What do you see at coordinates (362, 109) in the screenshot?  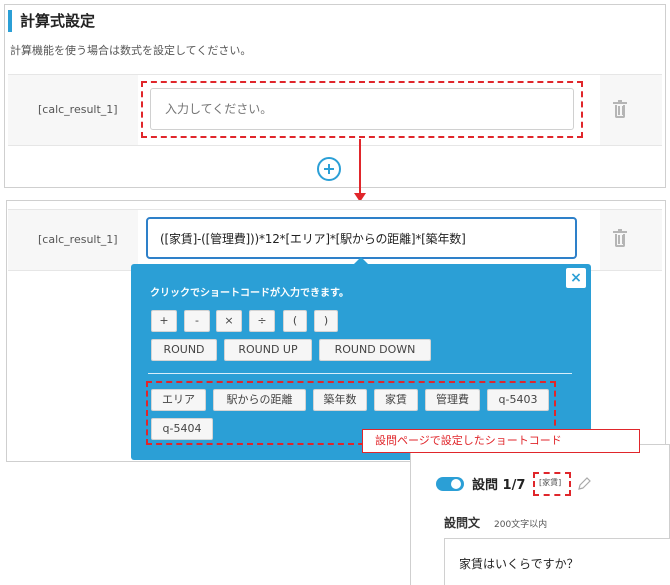 I see `formula-input-empty` at bounding box center [362, 109].